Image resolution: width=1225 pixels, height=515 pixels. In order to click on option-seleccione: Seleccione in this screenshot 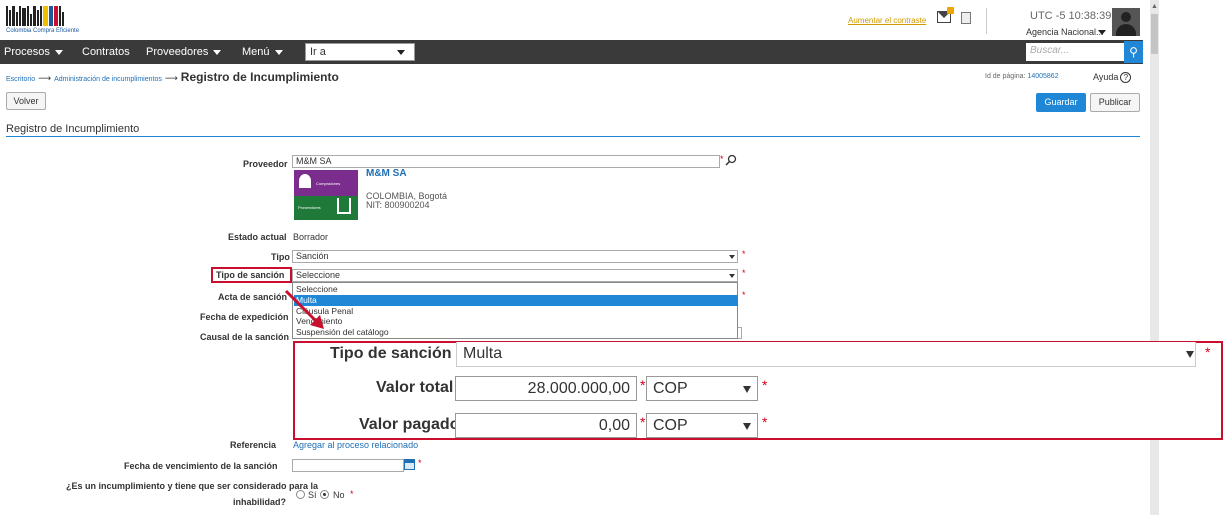, I will do `click(516, 289)`.